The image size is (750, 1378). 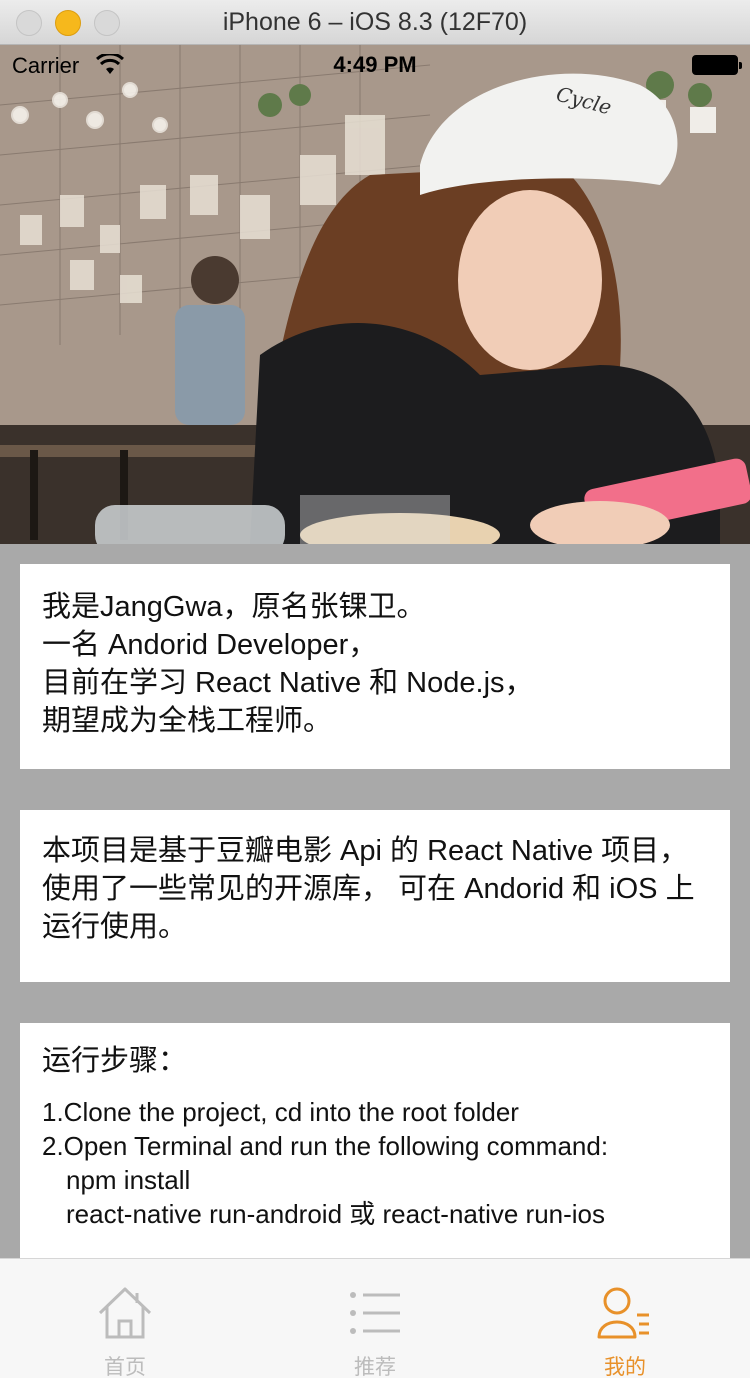 I want to click on window-title: iPhone 6 – iOS 8.3 (12F70), so click(x=375, y=22).